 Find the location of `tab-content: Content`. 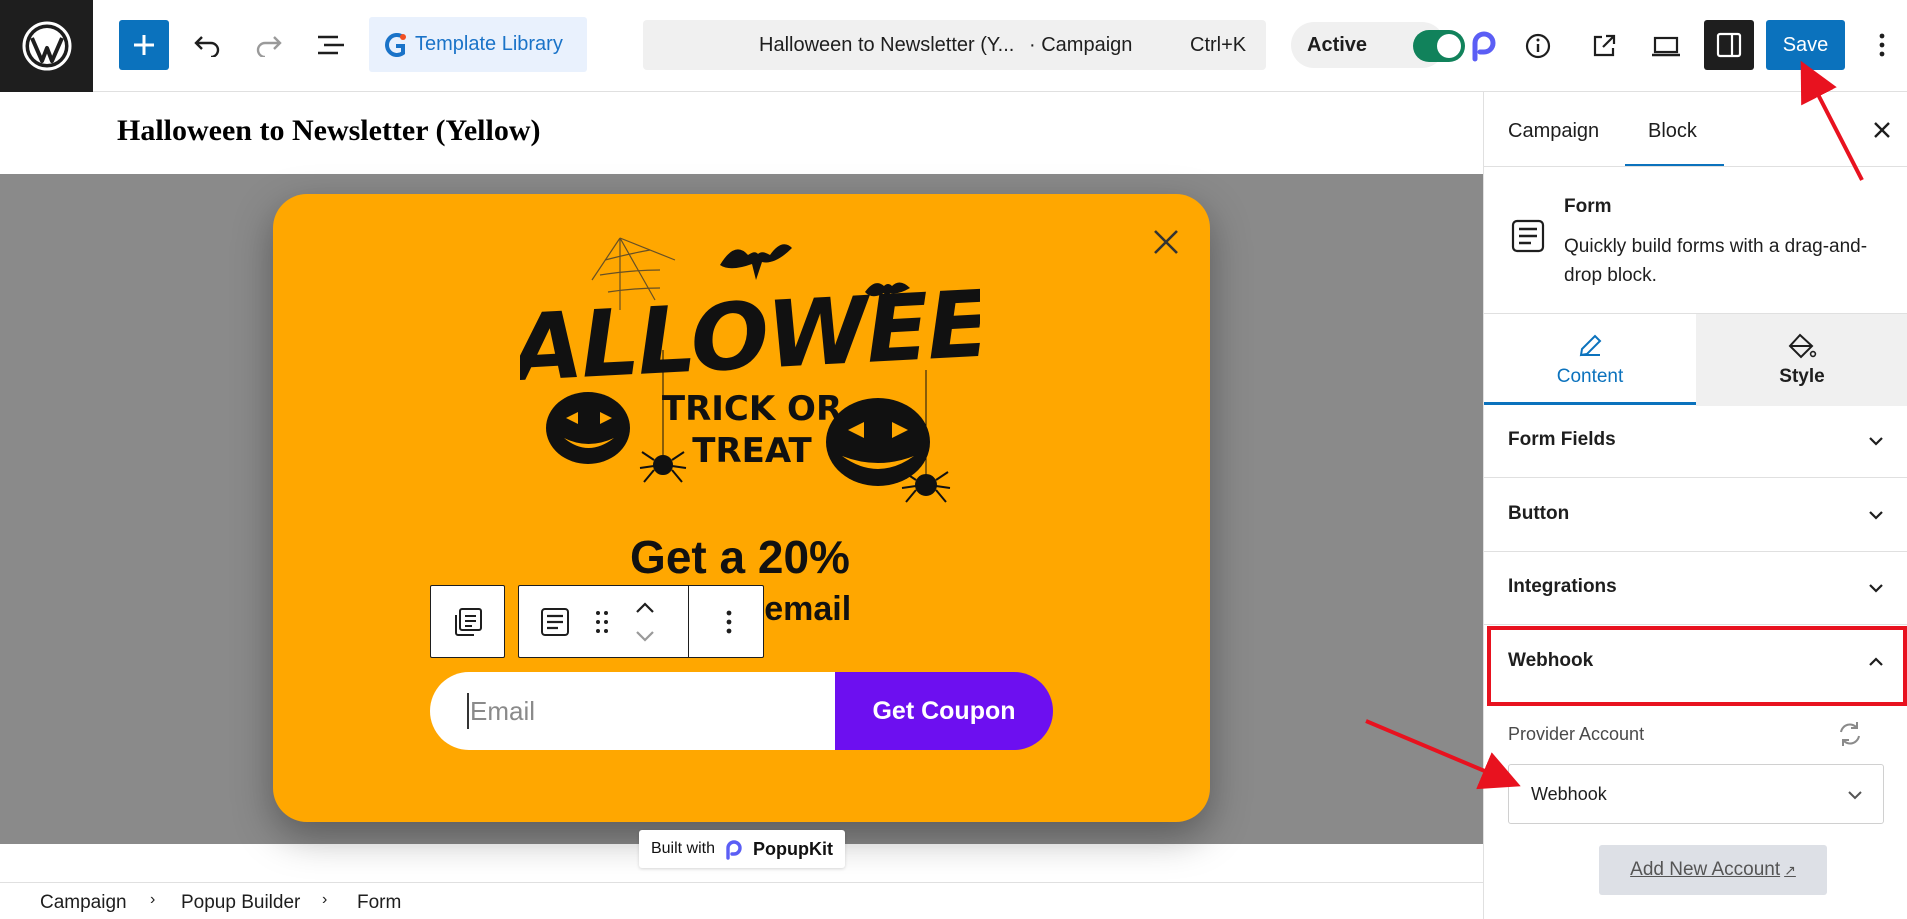

tab-content: Content is located at coordinates (1590, 360).